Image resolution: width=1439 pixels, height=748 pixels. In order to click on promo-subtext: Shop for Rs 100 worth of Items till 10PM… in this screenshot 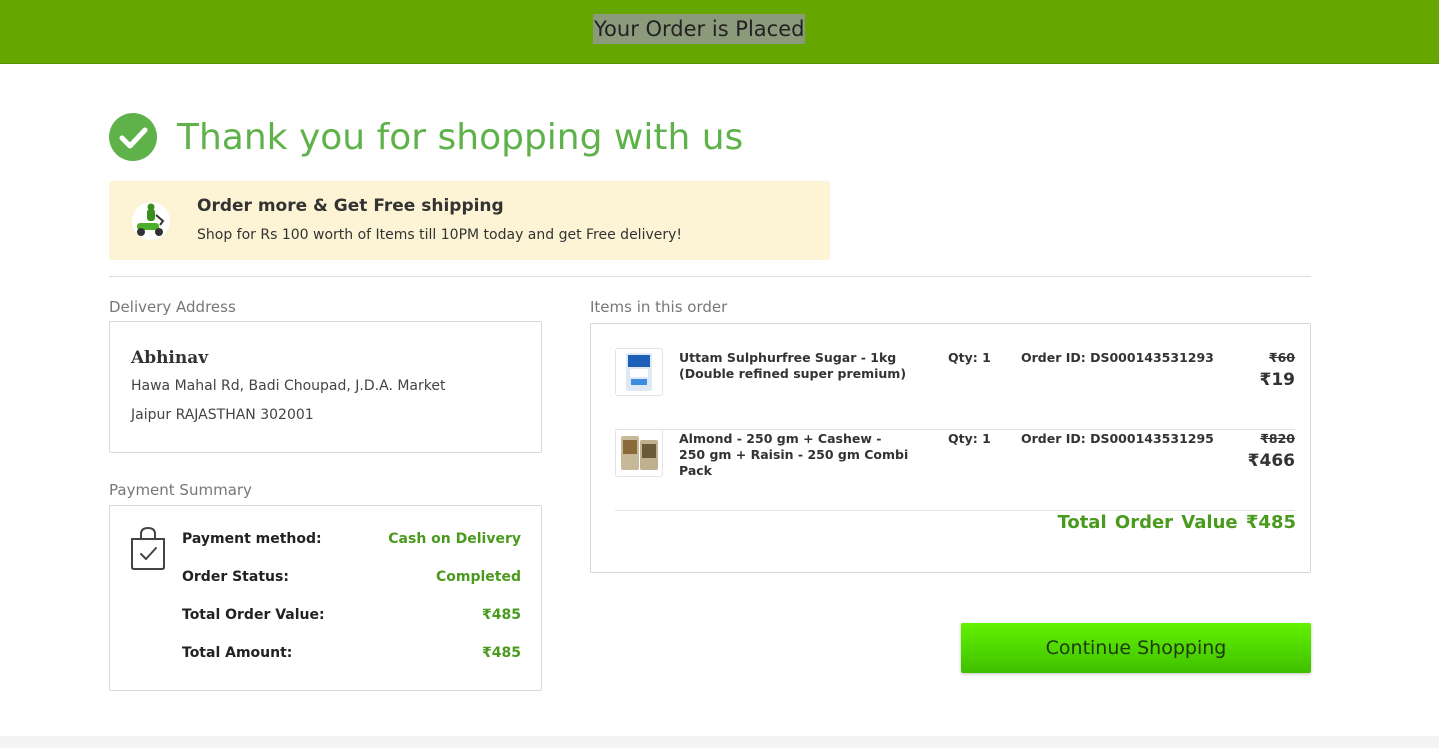, I will do `click(440, 235)`.